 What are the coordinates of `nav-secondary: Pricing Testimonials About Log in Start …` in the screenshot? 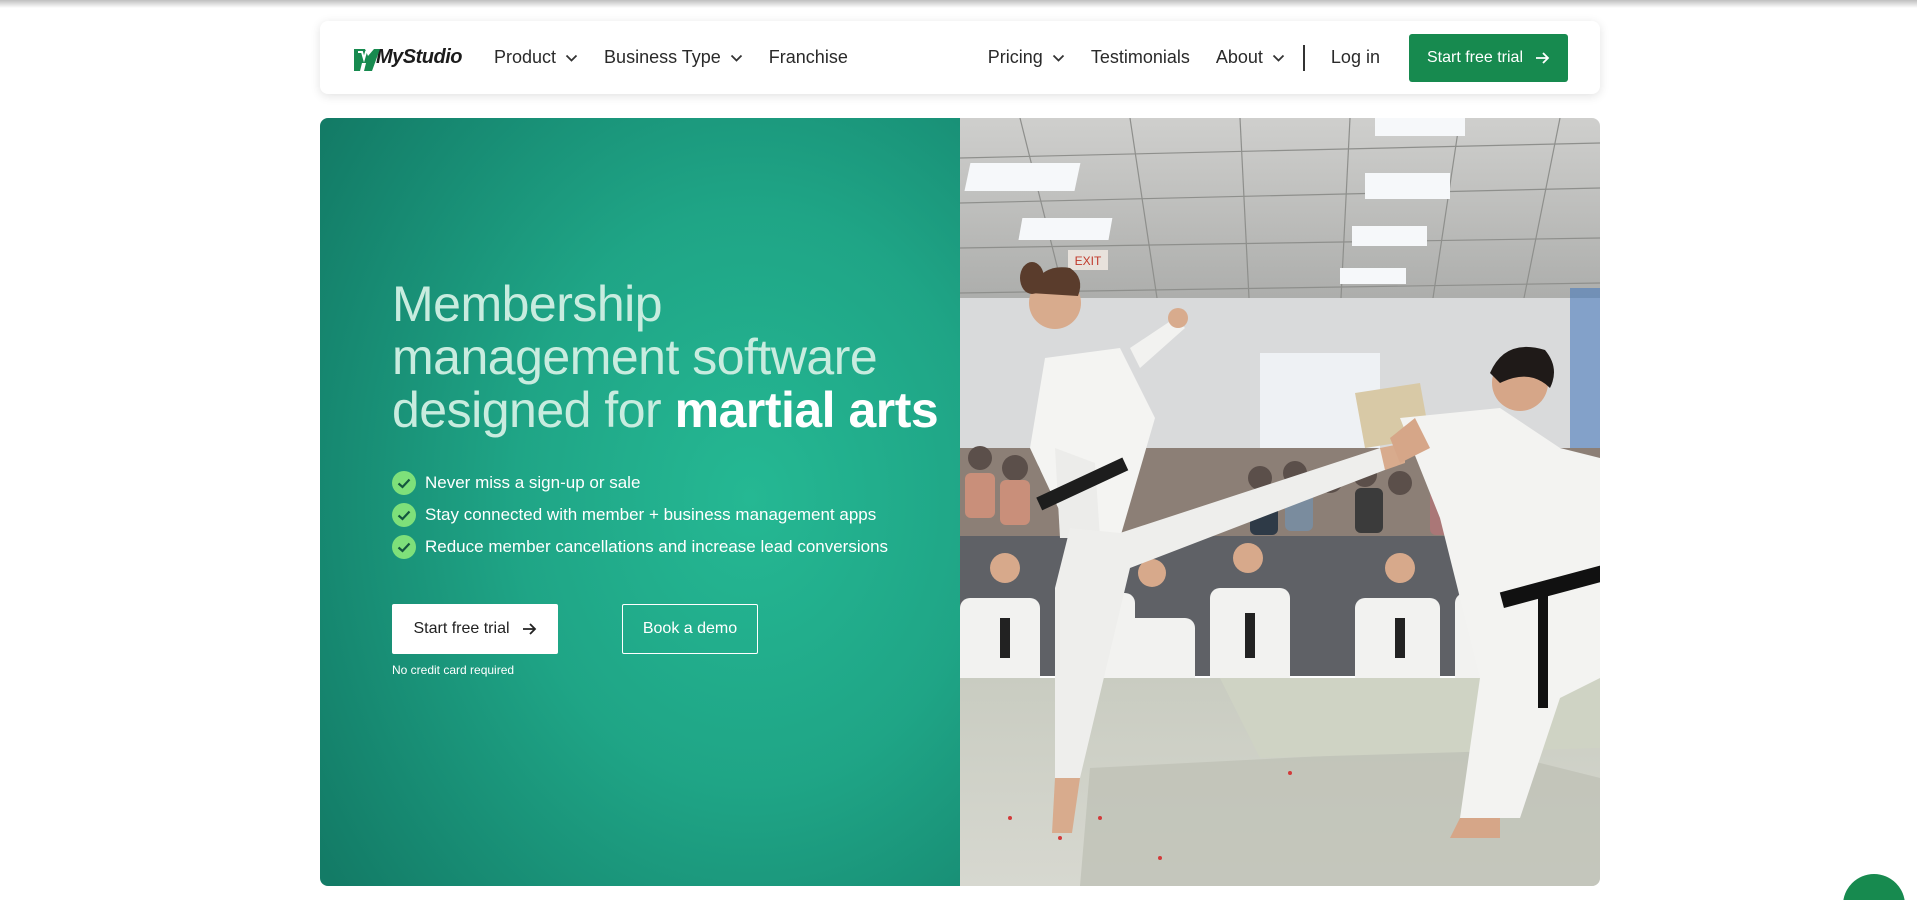 It's located at (1278, 57).